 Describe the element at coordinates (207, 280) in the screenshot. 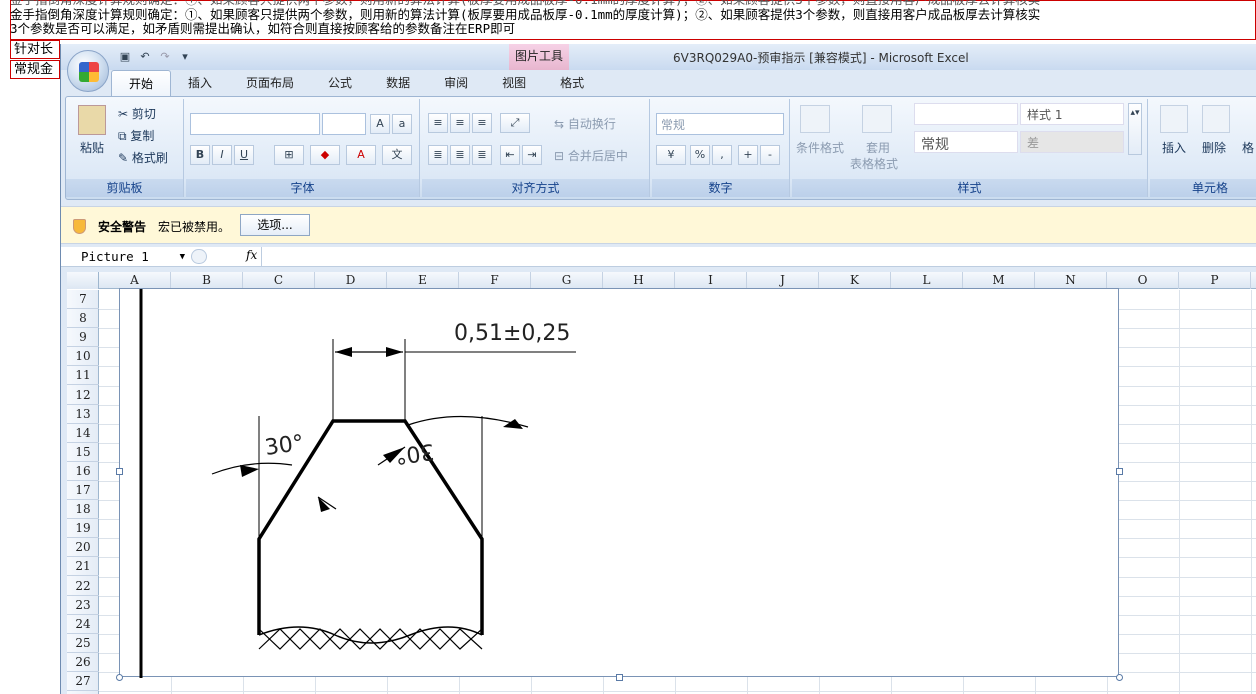

I see `column-header-B: B` at that location.